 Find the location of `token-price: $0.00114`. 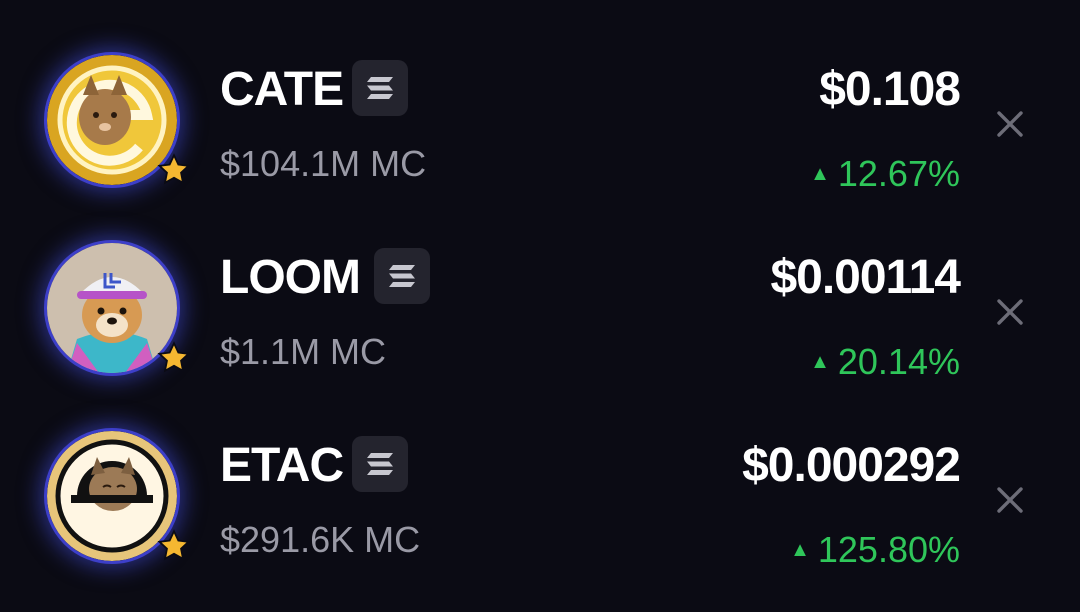

token-price: $0.00114 is located at coordinates (865, 277).